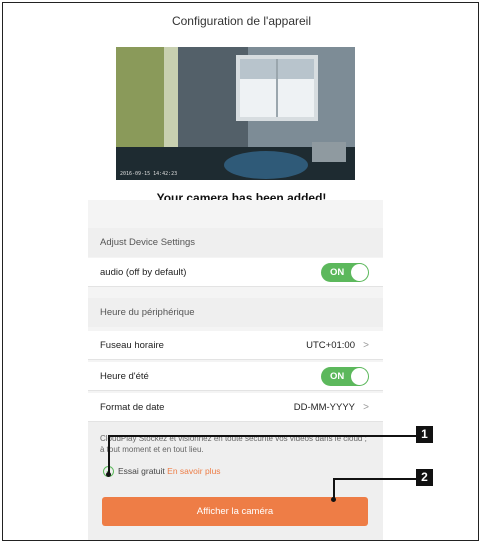 Image resolution: width=483 pixels, height=543 pixels. Describe the element at coordinates (333, 499) in the screenshot. I see `callout-2-anchor` at that location.